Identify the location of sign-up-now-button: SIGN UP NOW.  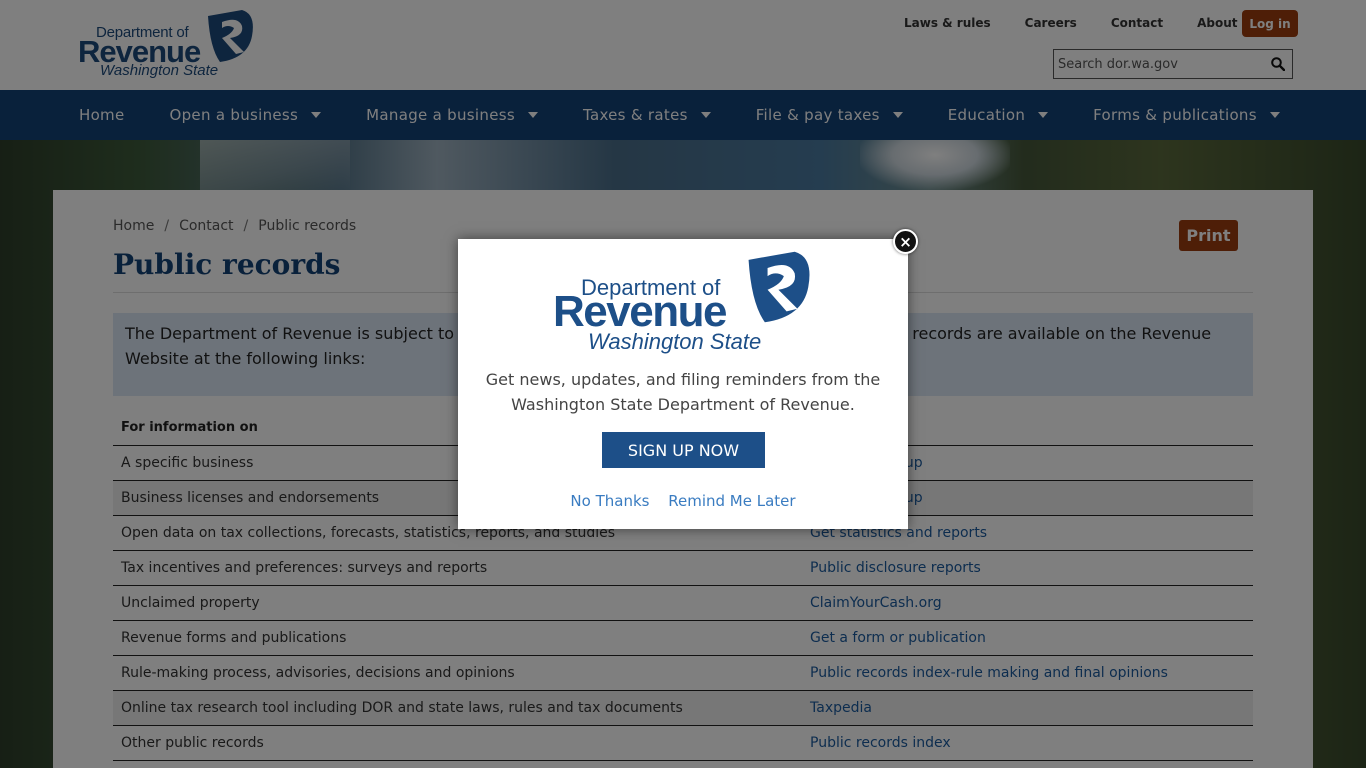
(683, 450).